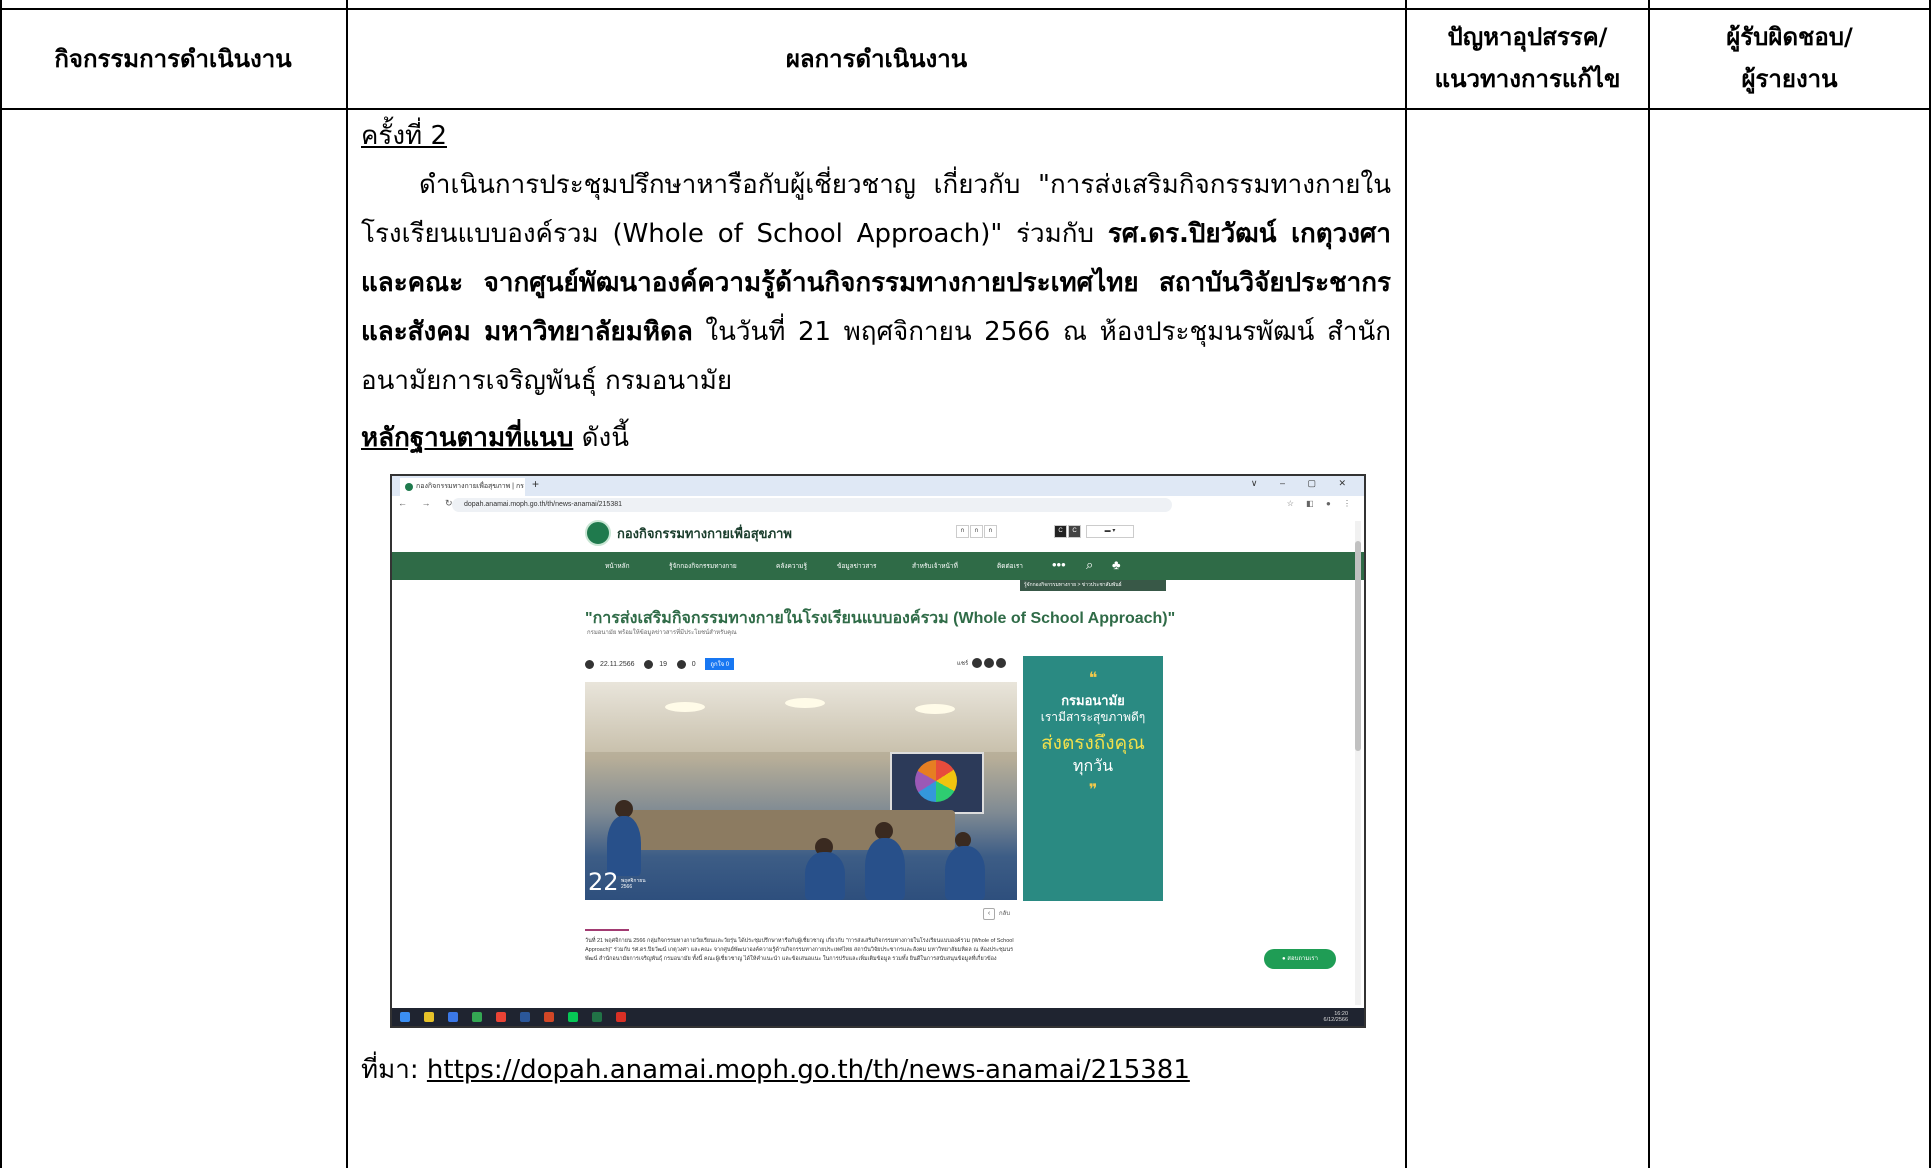 This screenshot has height=1168, width=1931. Describe the element at coordinates (1116, 564) in the screenshot. I see `sitemap-icon: ♣` at that location.